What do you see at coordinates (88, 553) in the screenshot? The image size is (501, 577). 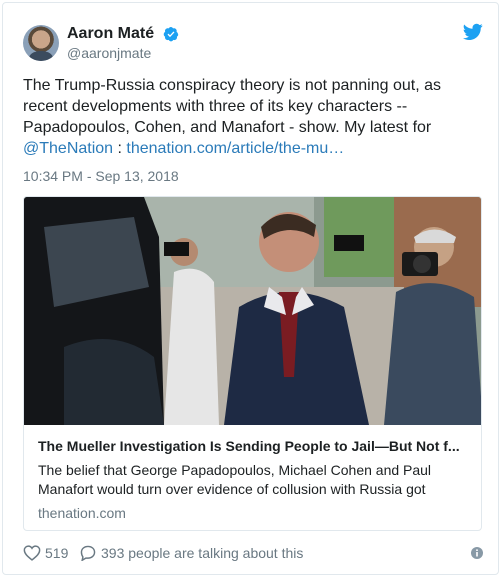 I see `comment-icon` at bounding box center [88, 553].